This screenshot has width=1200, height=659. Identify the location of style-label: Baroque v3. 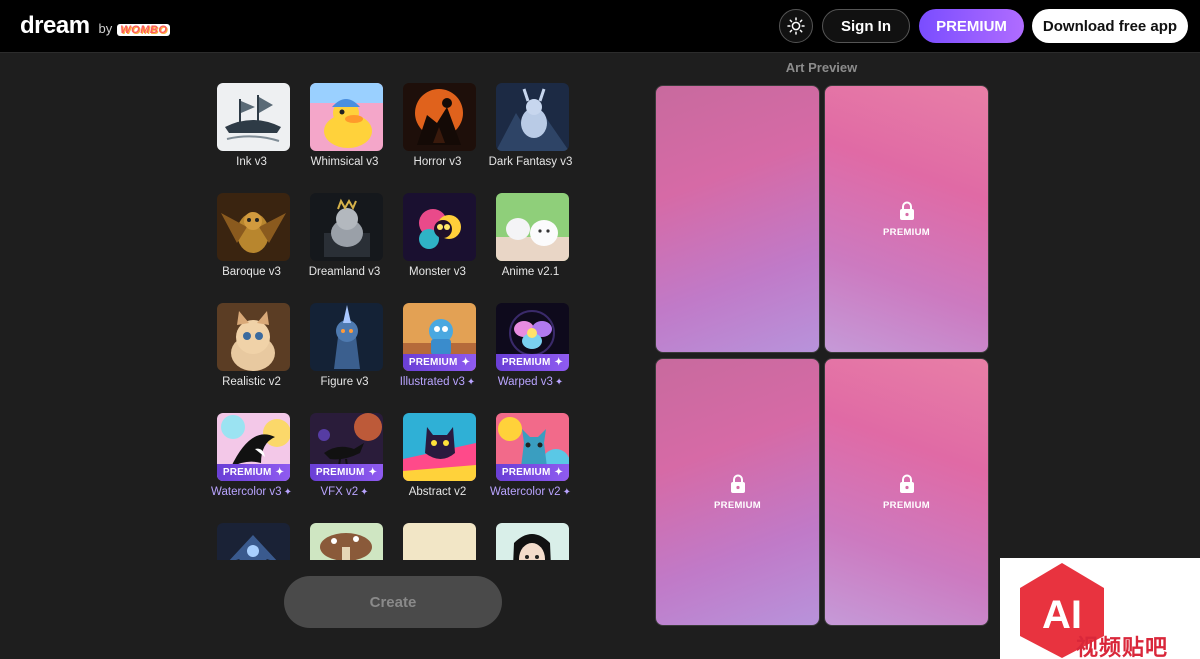
(254, 272).